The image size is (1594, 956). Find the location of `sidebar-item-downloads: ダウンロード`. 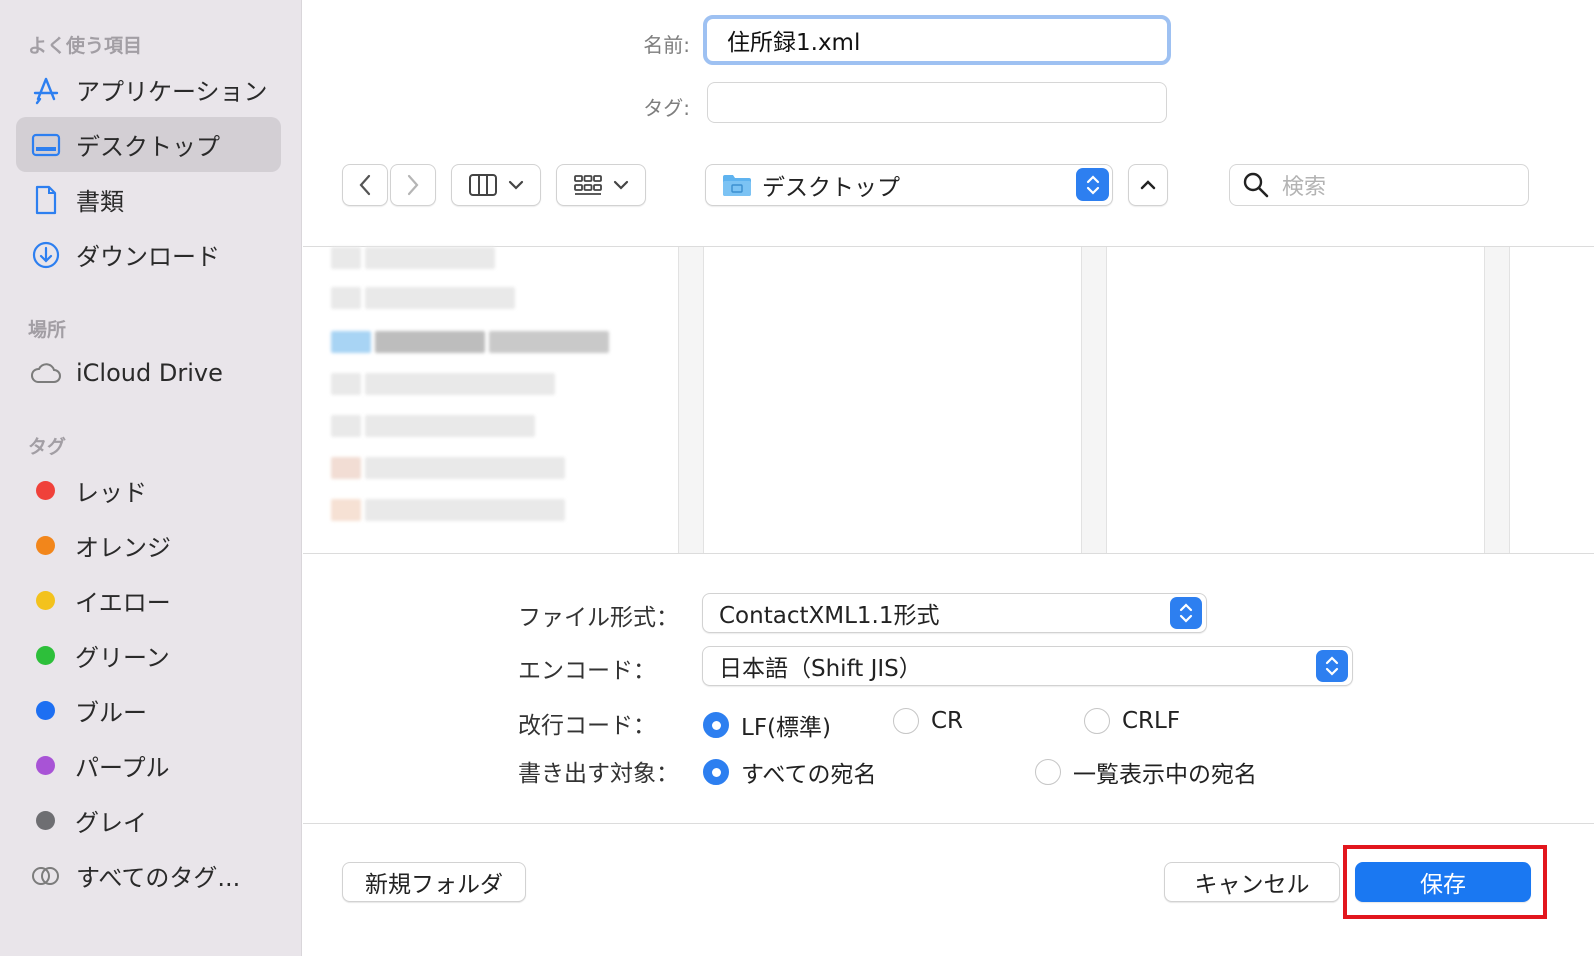

sidebar-item-downloads: ダウンロード is located at coordinates (148, 254).